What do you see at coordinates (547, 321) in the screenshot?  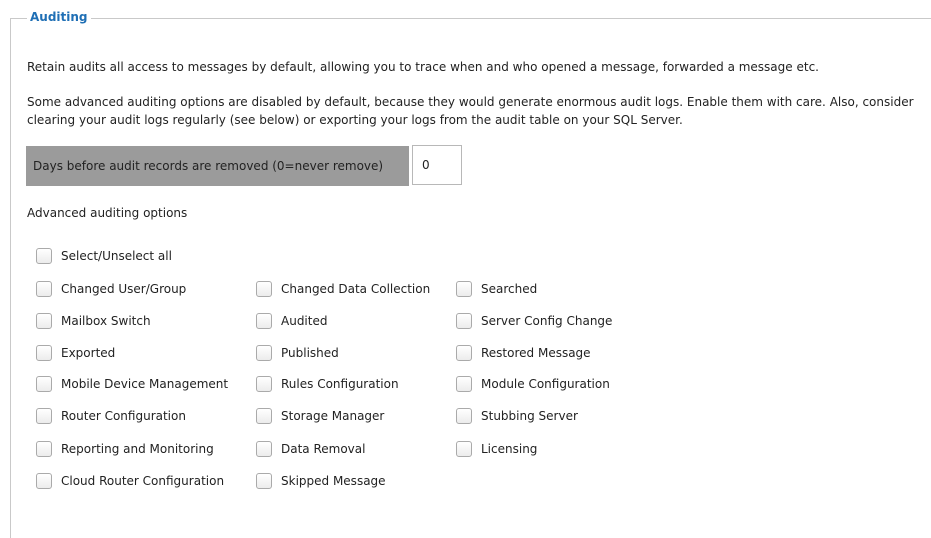 I see `checkbox-label: Server Config Change` at bounding box center [547, 321].